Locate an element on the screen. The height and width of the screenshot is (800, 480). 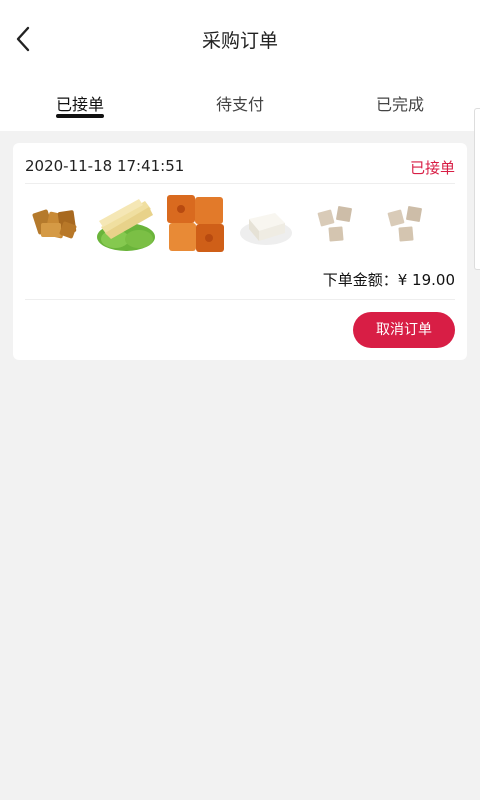
fried-tofu-strips-image is located at coordinates (56, 224).